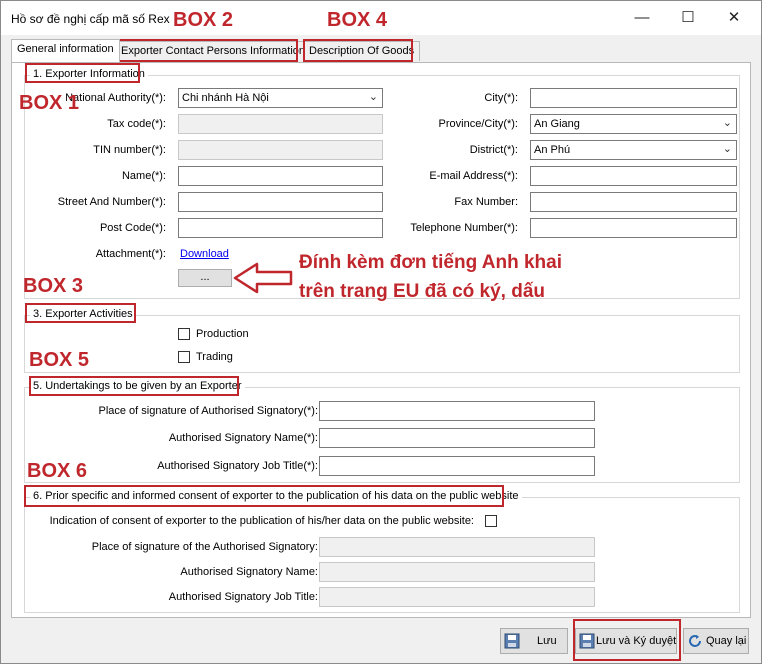 The image size is (762, 664). What do you see at coordinates (129, 150) in the screenshot?
I see `tin-number-label: TIN number(*):` at bounding box center [129, 150].